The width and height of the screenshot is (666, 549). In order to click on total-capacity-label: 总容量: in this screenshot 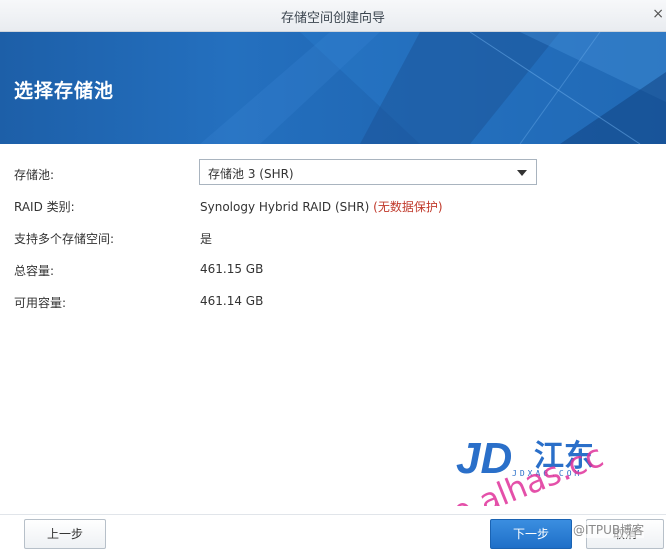, I will do `click(34, 271)`.